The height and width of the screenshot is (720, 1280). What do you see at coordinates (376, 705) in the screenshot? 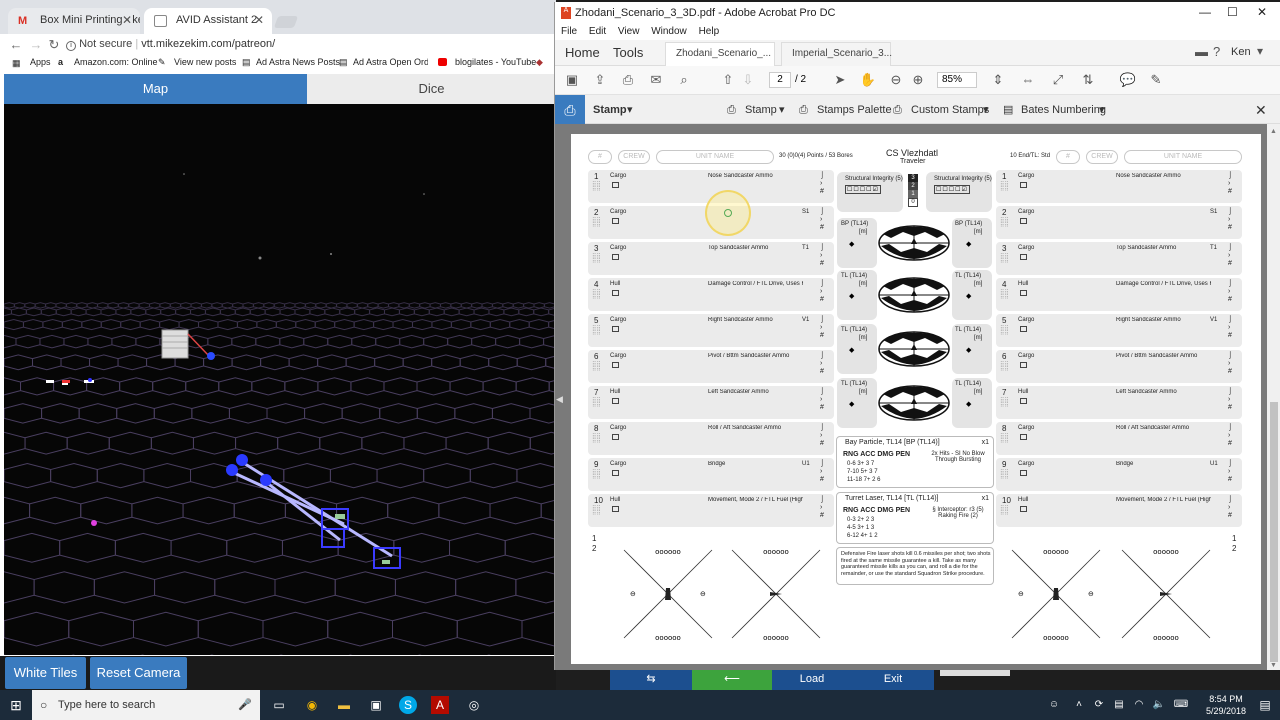
I see `app-icon: ▣` at bounding box center [376, 705].